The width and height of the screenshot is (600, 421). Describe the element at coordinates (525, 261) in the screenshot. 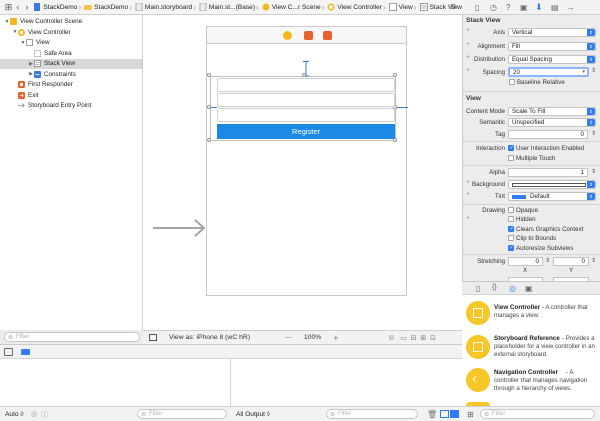

I see `stretching-x-field: 0` at that location.